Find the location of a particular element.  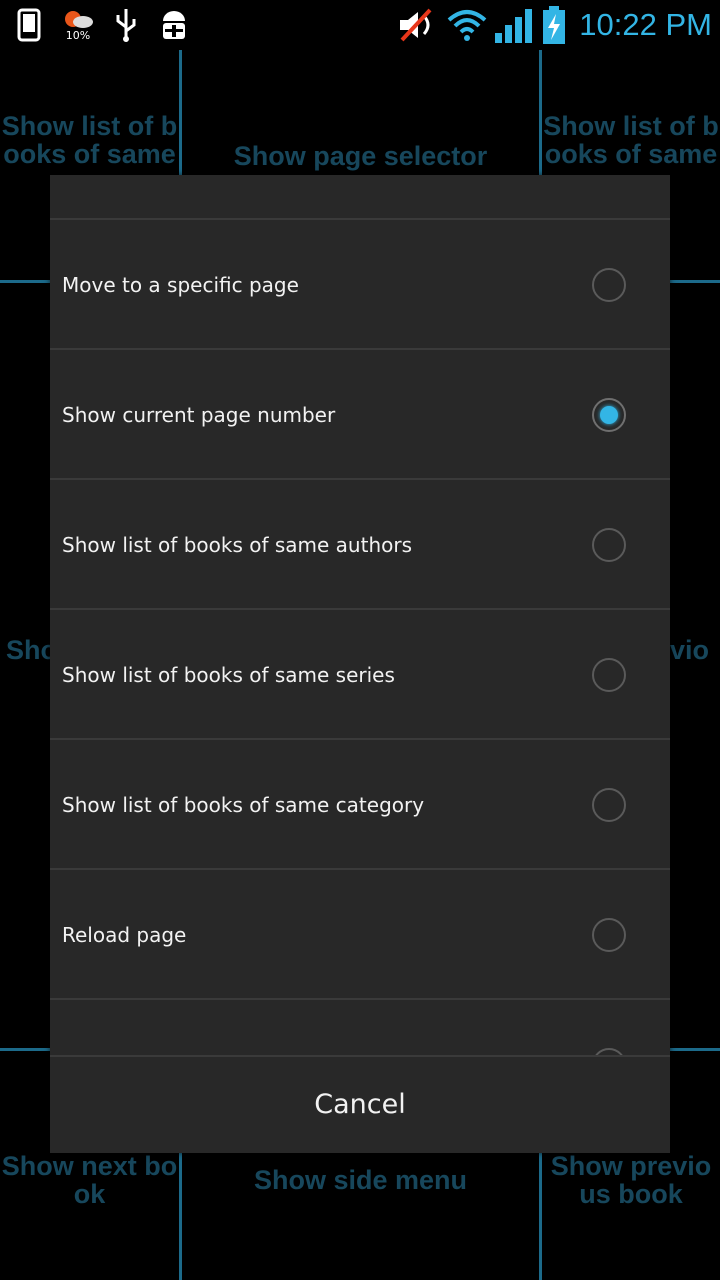

option-label: Show current page number is located at coordinates (199, 415).